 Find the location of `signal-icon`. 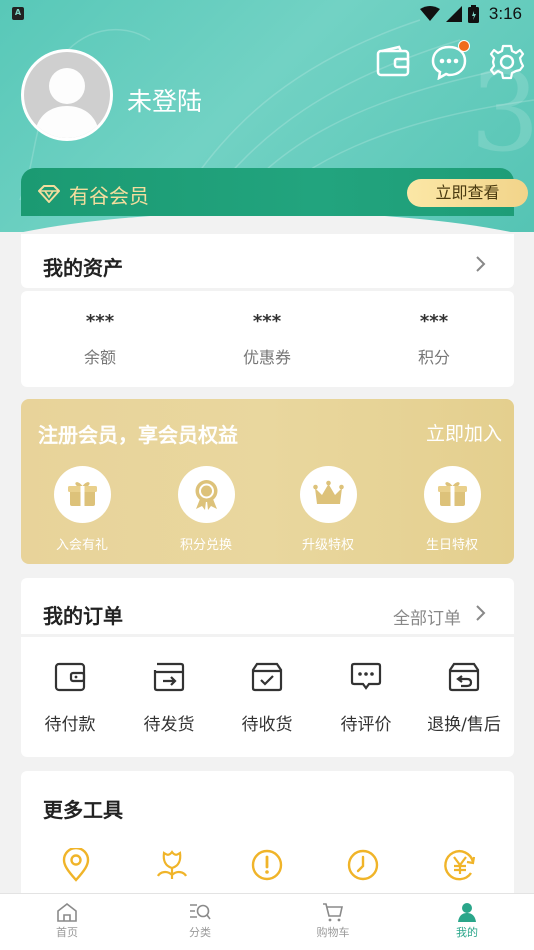

signal-icon is located at coordinates (453, 14).